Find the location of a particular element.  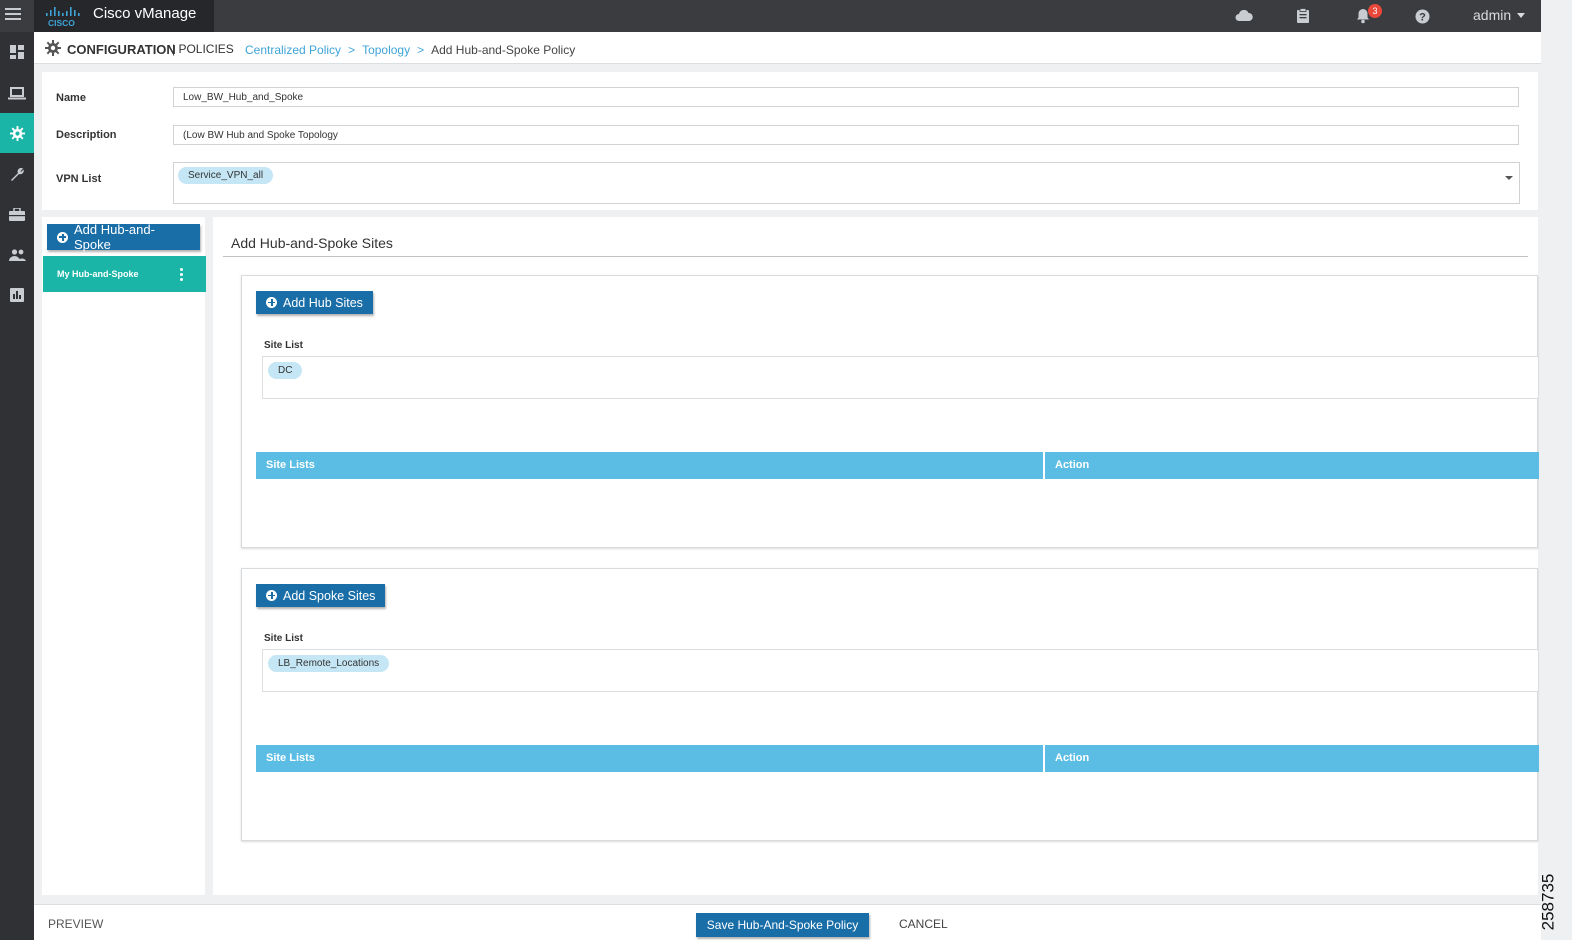

page-subtitle: | POLICIES is located at coordinates (203, 49).